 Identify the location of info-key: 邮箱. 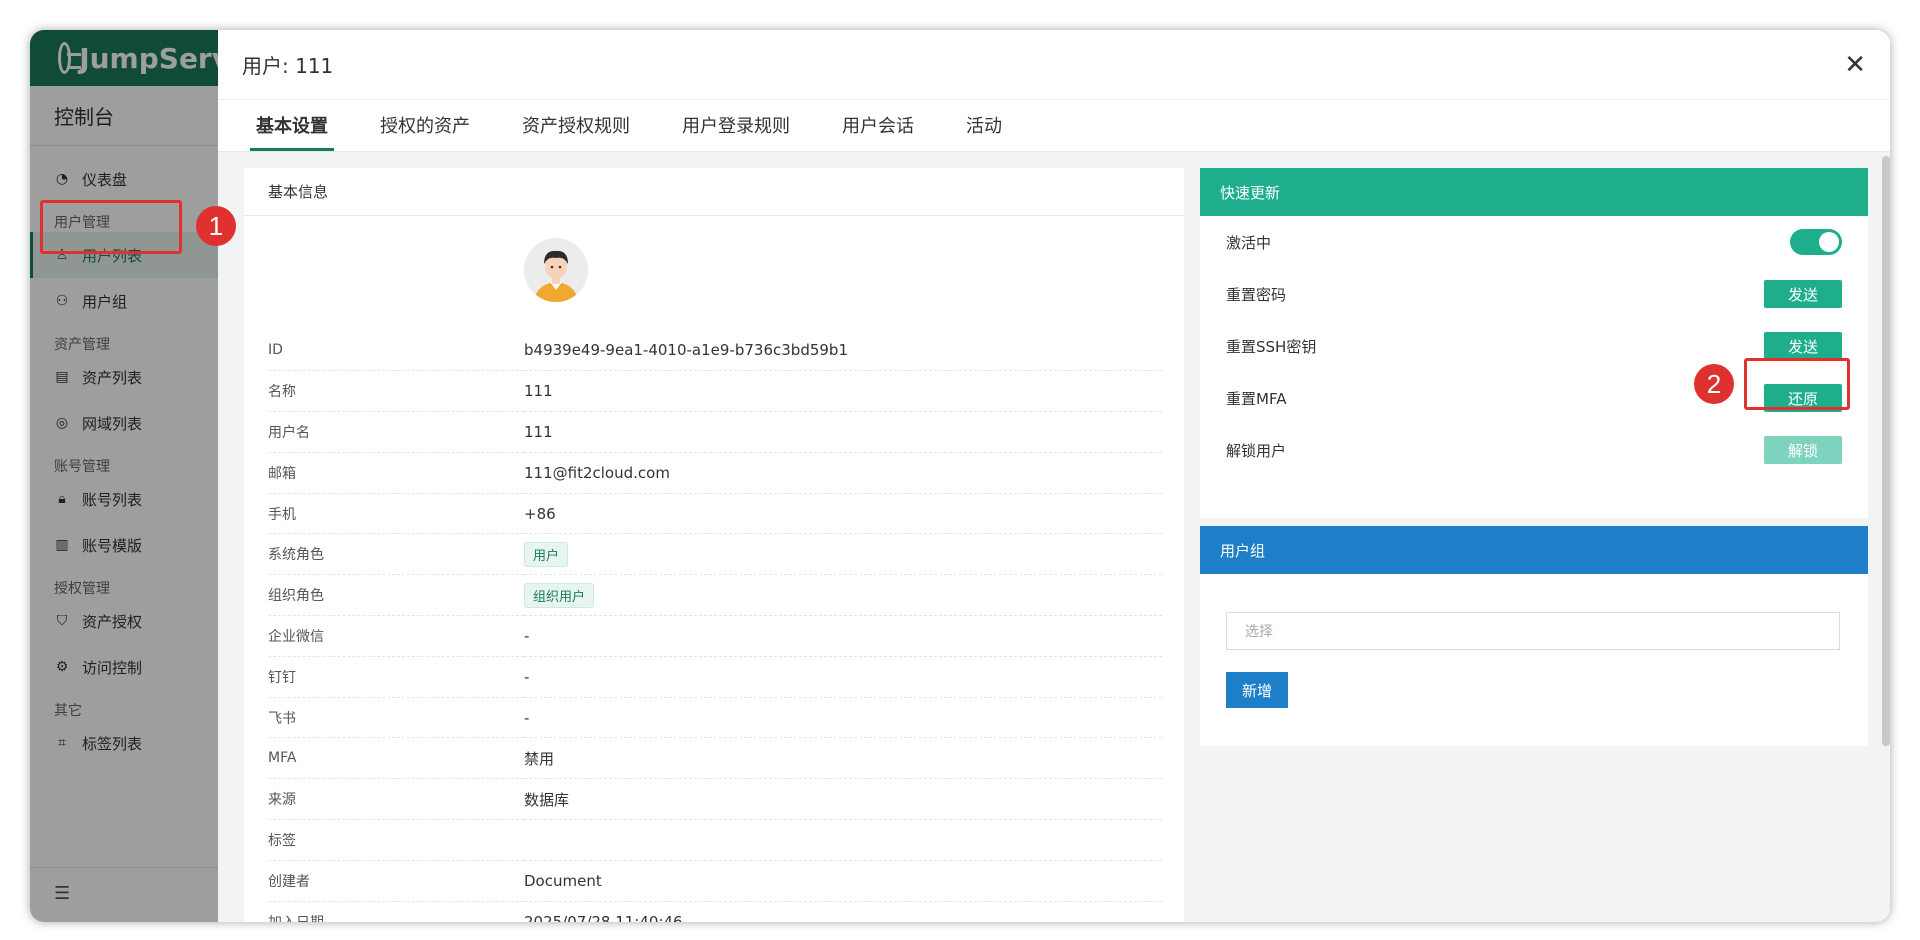
(396, 473).